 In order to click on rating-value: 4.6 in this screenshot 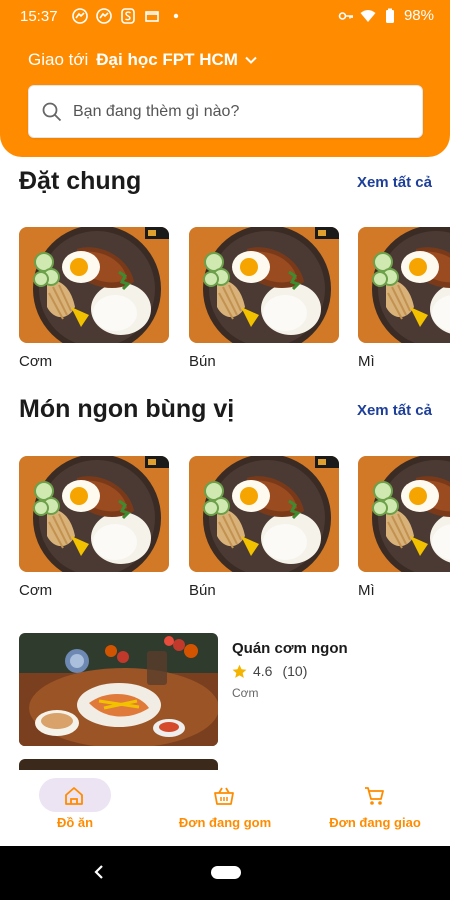, I will do `click(263, 671)`.